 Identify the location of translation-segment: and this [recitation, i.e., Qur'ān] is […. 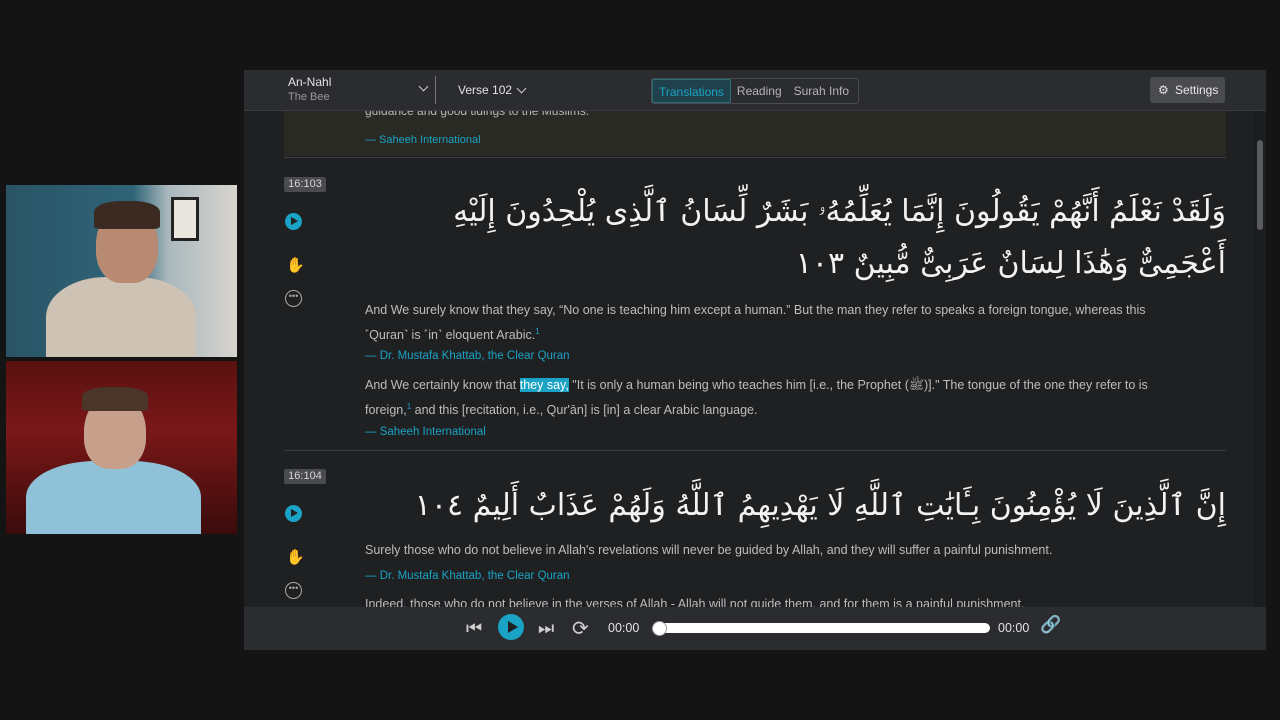
(584, 410).